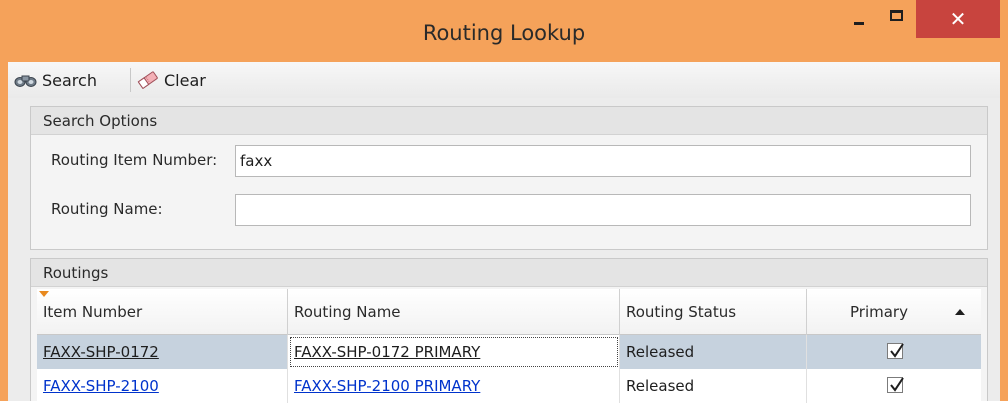 This screenshot has height=403, width=1008. Describe the element at coordinates (130, 80) in the screenshot. I see `toolbar-separator` at that location.